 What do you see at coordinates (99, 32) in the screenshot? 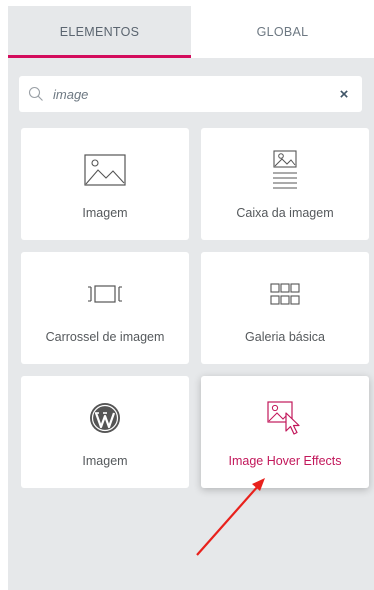
I see `tab-elementos: ELEMENTOS` at bounding box center [99, 32].